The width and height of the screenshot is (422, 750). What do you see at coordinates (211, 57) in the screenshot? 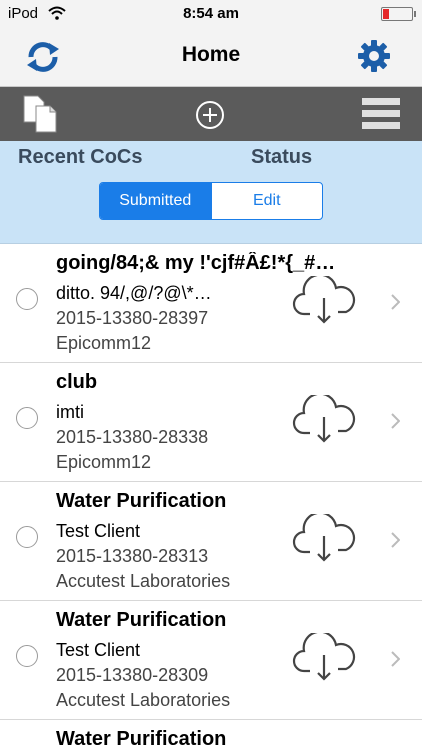
I see `navigation-bar: Home` at bounding box center [211, 57].